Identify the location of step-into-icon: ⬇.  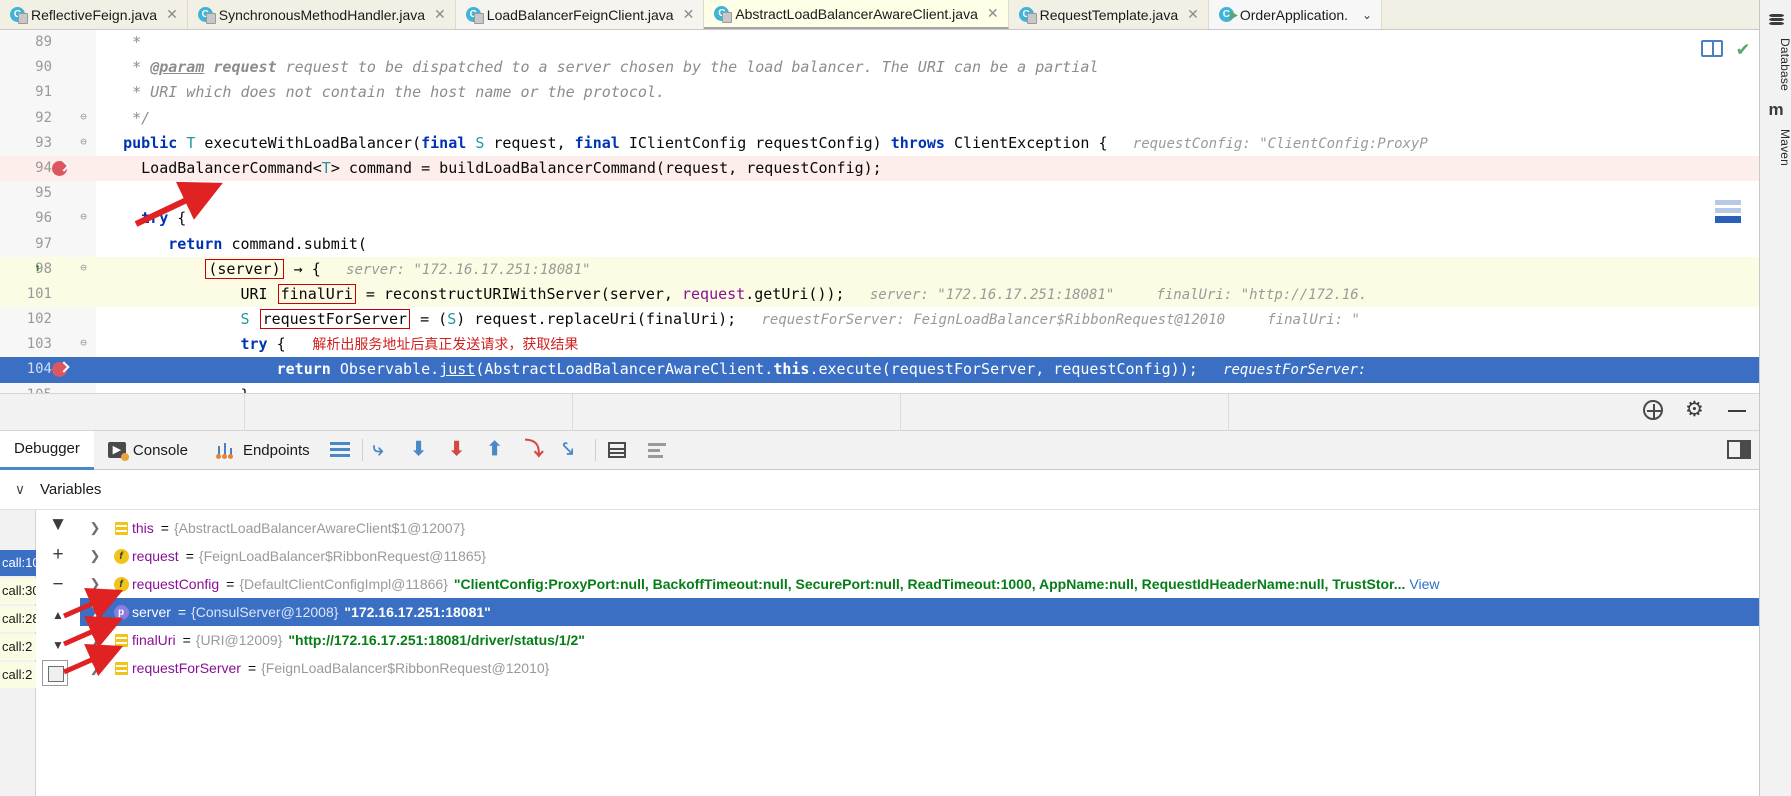
(422, 450).